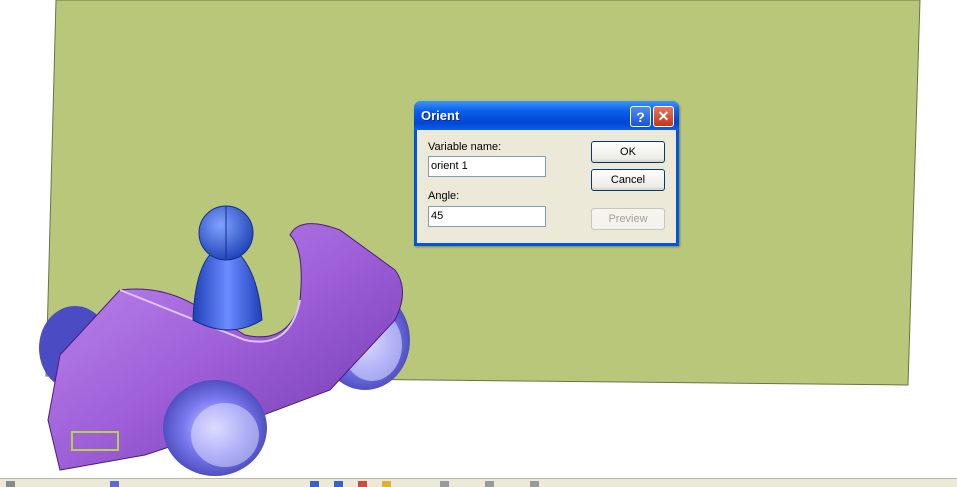 Image resolution: width=957 pixels, height=487 pixels. I want to click on close-icon: ✕, so click(663, 116).